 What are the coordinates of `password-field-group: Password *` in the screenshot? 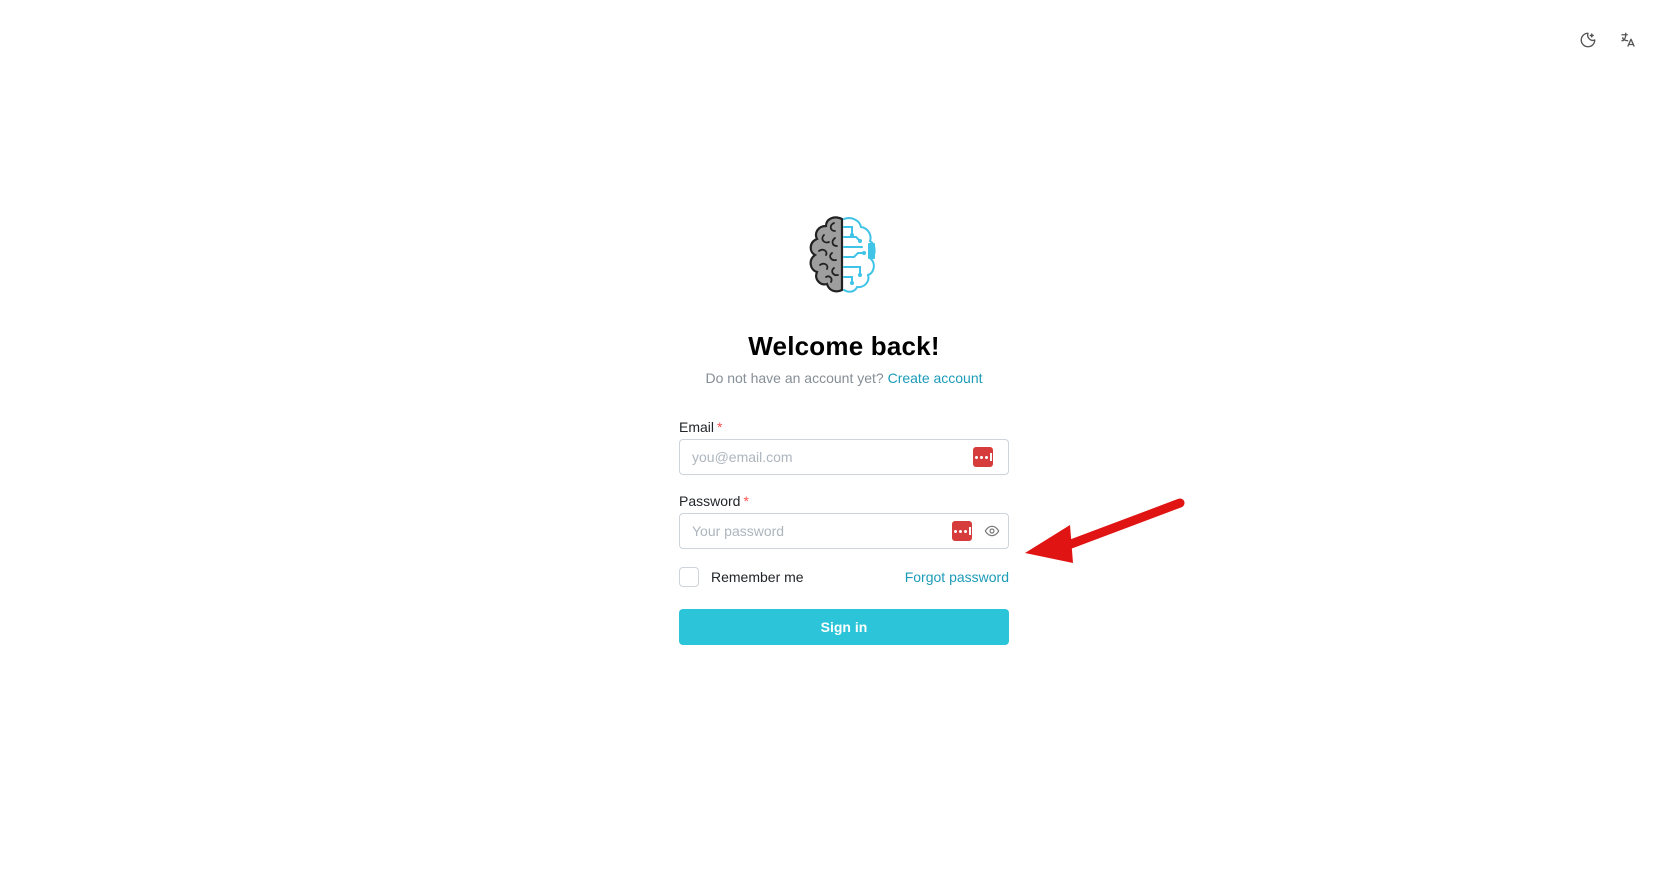 It's located at (844, 521).